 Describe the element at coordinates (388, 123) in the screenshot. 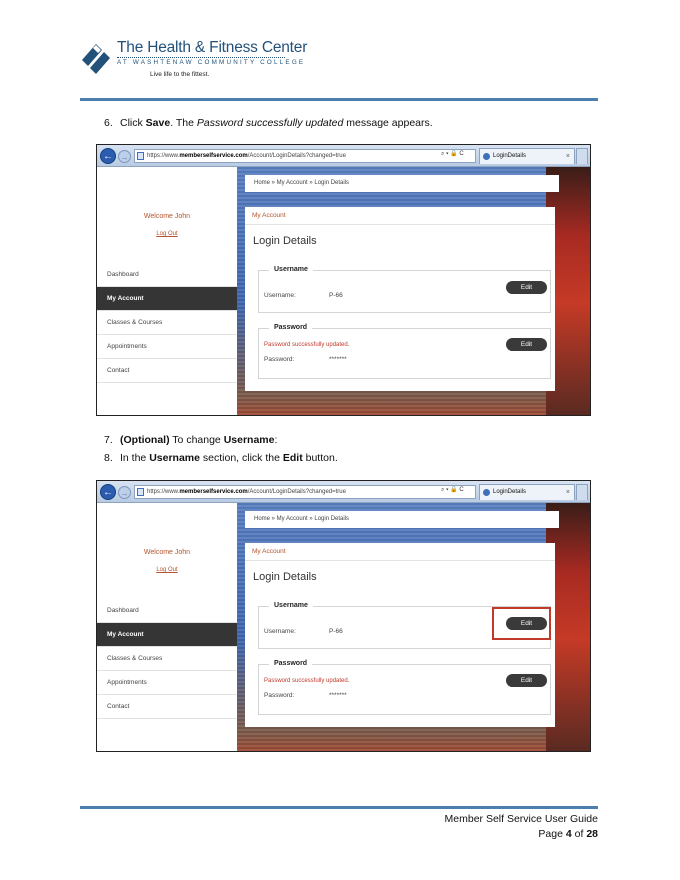

I see `step-text: message appears.` at that location.